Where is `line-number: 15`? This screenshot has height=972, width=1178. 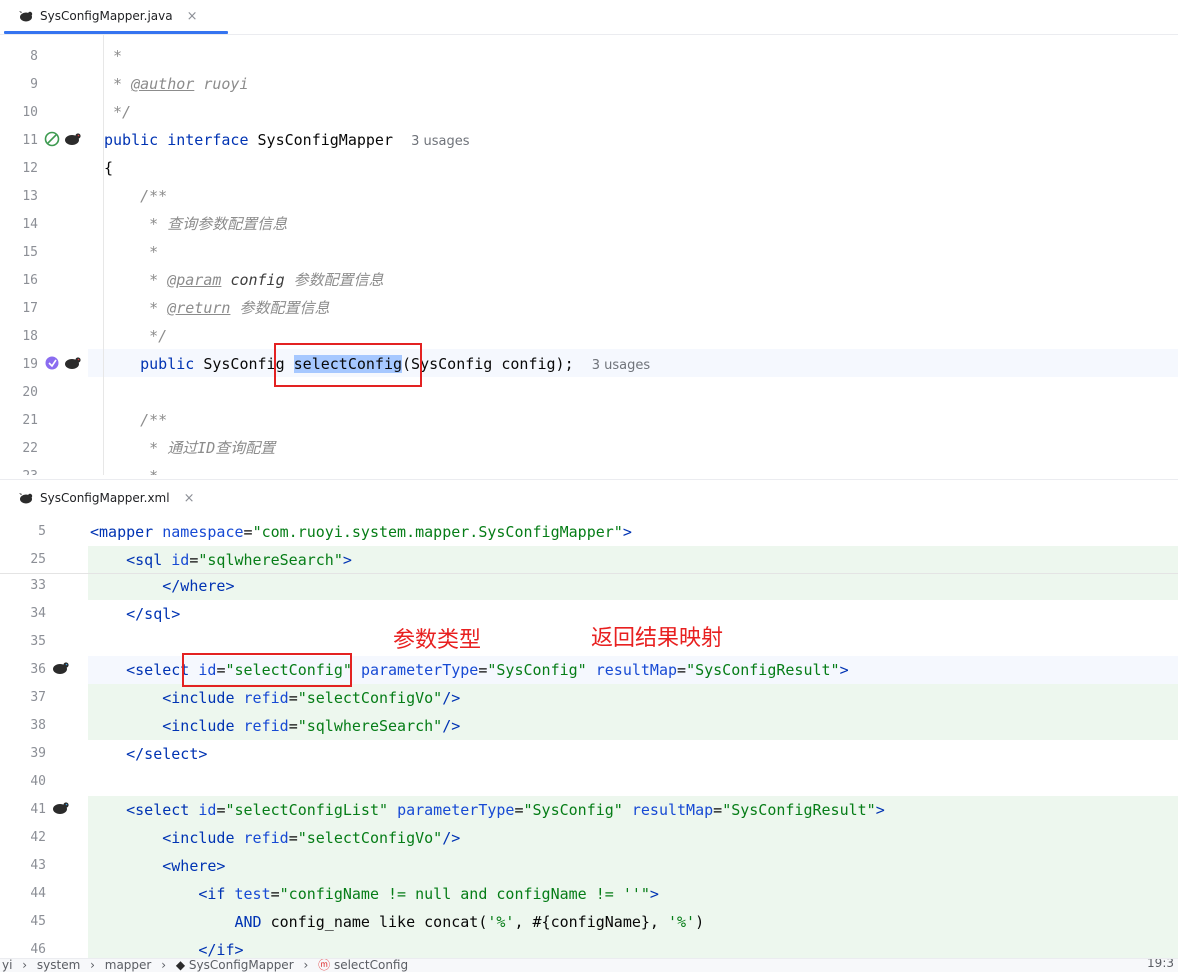
line-number: 15 is located at coordinates (30, 252).